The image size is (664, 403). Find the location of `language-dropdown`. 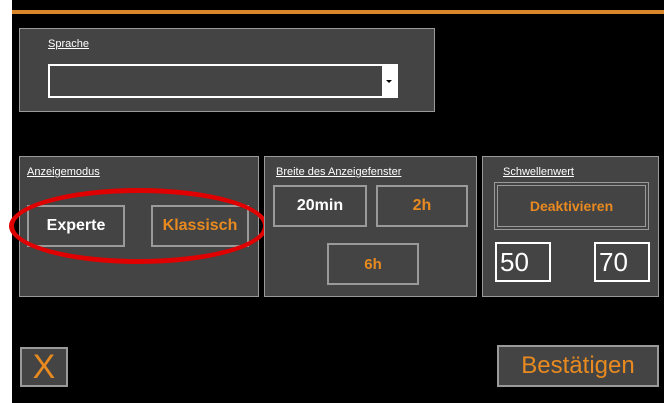

language-dropdown is located at coordinates (223, 81).